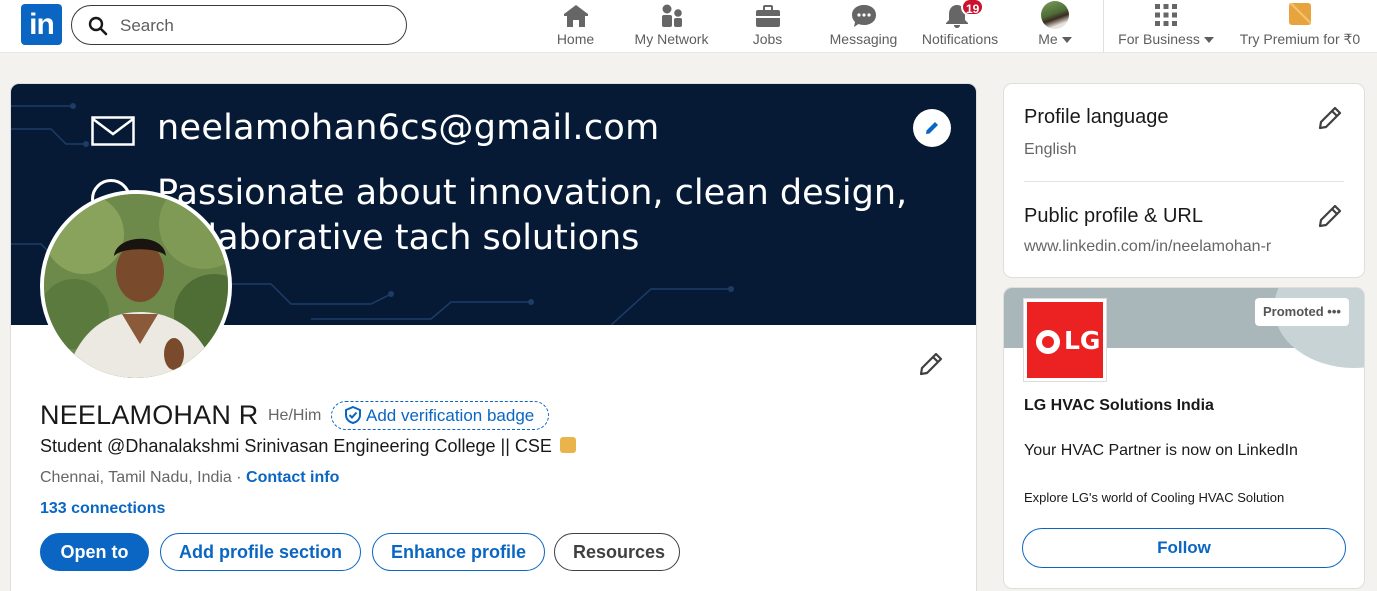 The height and width of the screenshot is (591, 1377). Describe the element at coordinates (973, 8) in the screenshot. I see `notification-count-badge: 19` at that location.